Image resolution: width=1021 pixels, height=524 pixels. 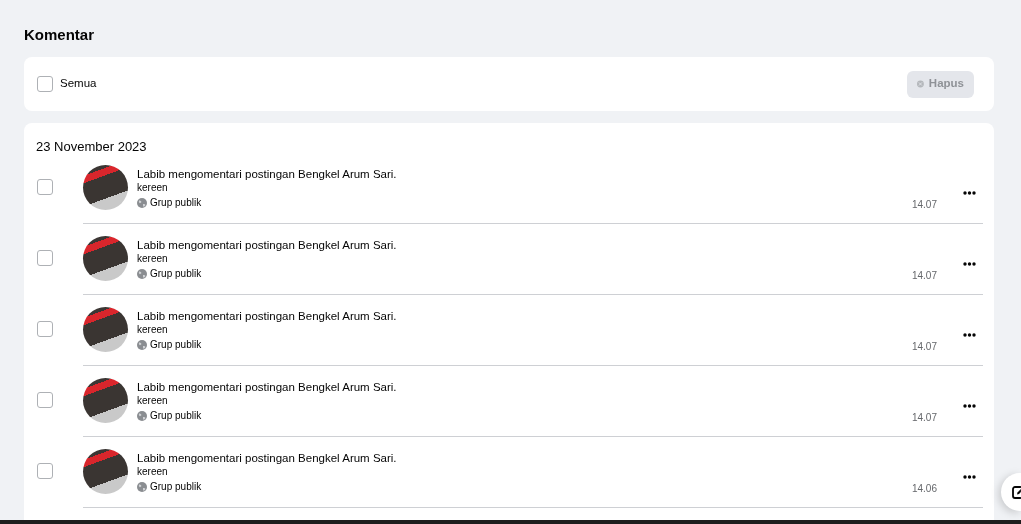 What do you see at coordinates (1011, 492) in the screenshot?
I see `compose-button` at bounding box center [1011, 492].